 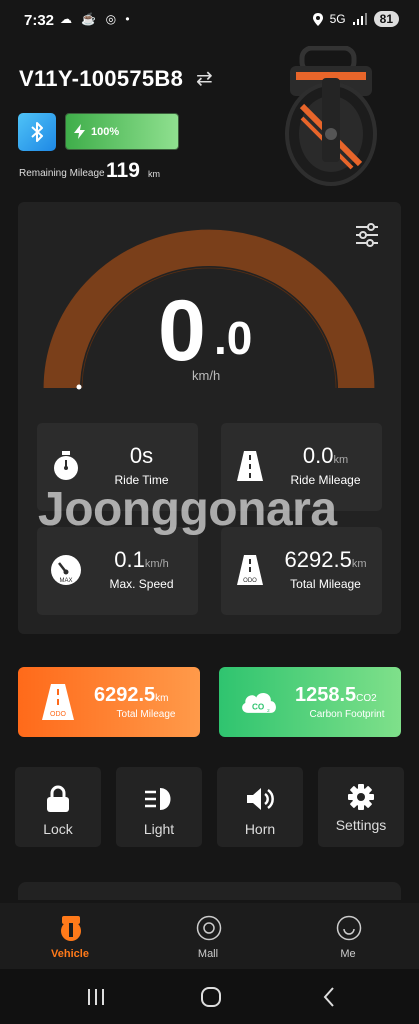 What do you see at coordinates (141, 584) in the screenshot?
I see `stat-label: Max. Speed` at bounding box center [141, 584].